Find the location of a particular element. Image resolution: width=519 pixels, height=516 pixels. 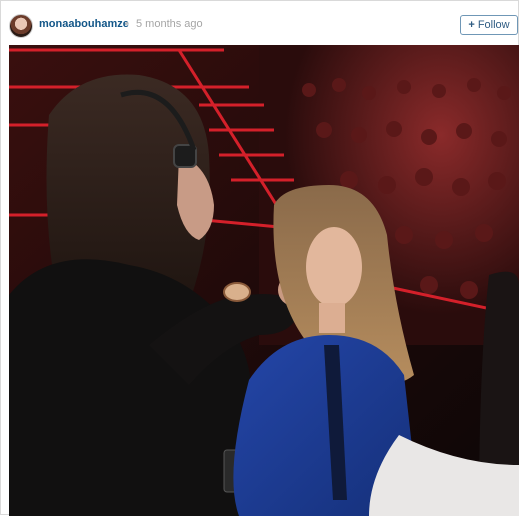

avatar is located at coordinates (21, 26).